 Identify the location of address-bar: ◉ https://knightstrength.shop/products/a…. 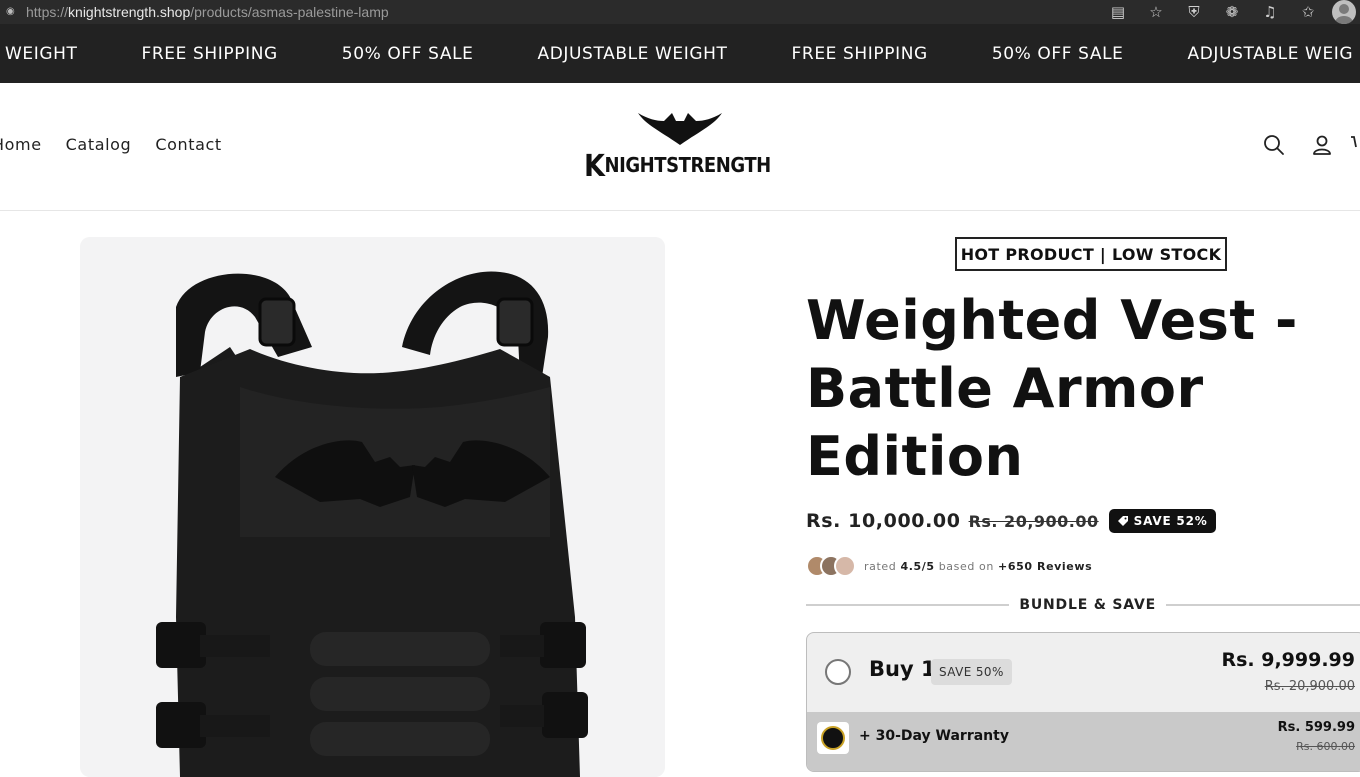
(550, 12).